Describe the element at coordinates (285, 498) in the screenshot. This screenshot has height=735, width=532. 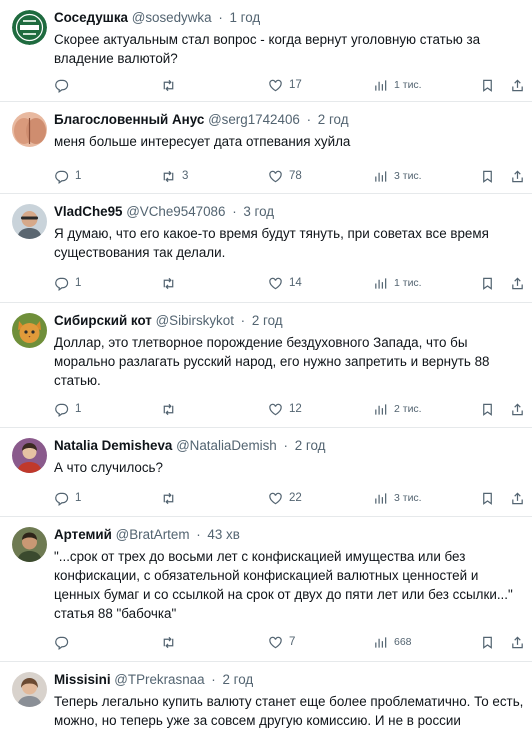
I see `like-button: 22` at that location.